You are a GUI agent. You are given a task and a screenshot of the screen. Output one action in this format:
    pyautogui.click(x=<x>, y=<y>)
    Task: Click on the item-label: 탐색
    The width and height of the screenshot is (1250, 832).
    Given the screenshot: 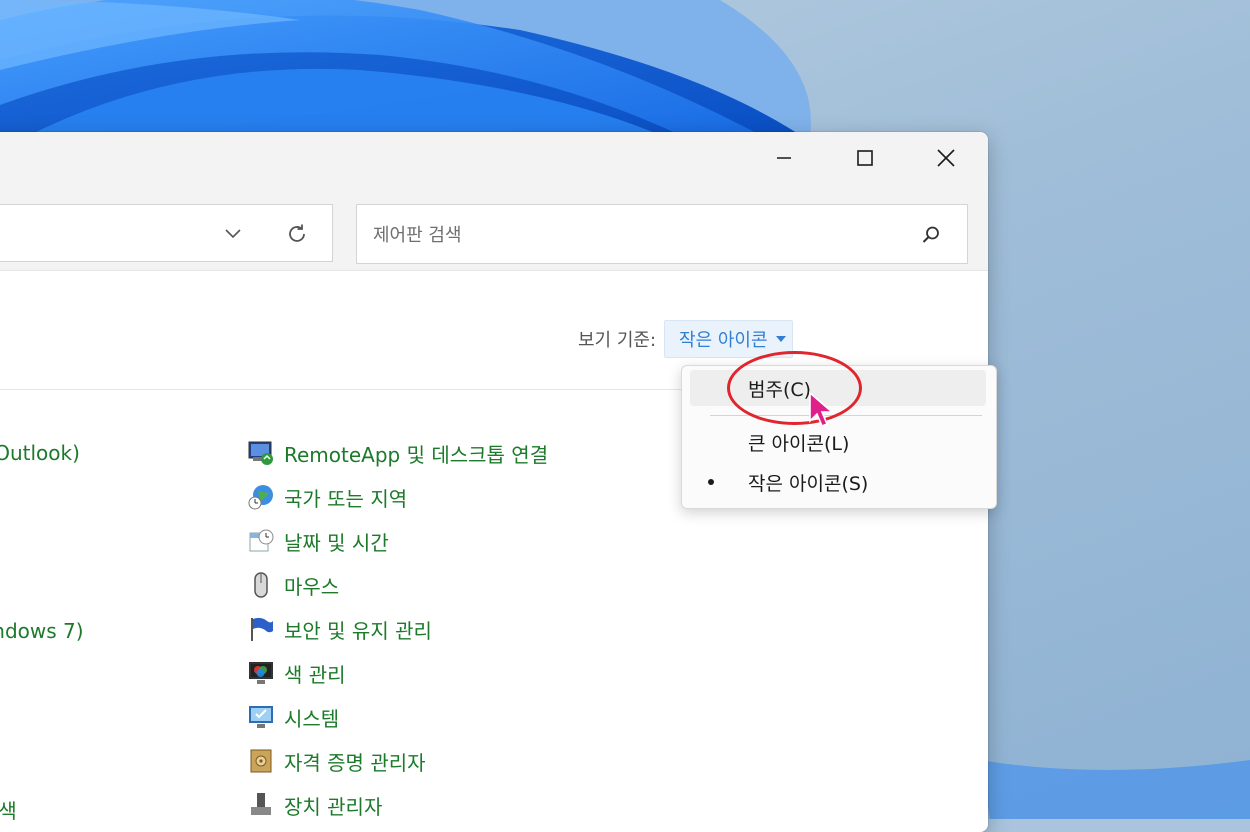 What is the action you would take?
    pyautogui.click(x=8, y=810)
    